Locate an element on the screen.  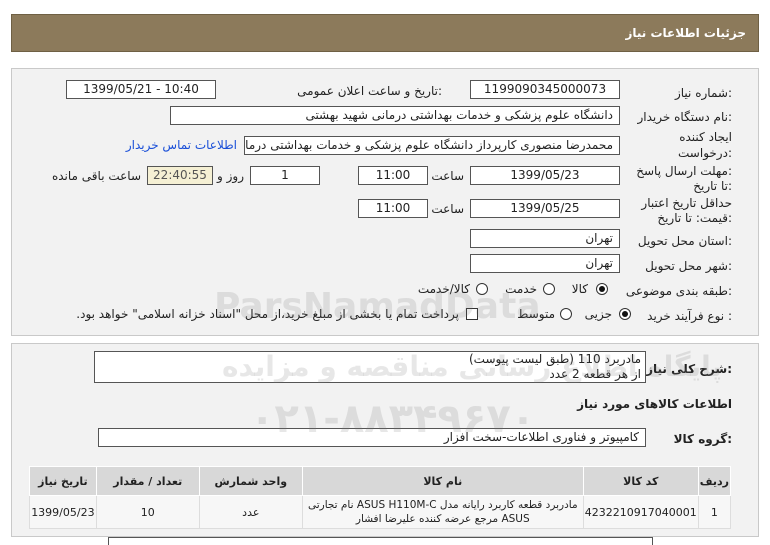
description-line-2: از هر قطعه 2 عدد is located at coordinates (595, 374).